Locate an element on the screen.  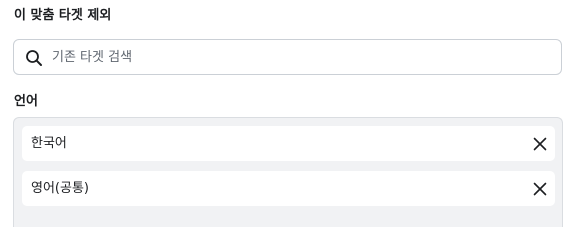
language-chip-label: 영어(공통) is located at coordinates (60, 188).